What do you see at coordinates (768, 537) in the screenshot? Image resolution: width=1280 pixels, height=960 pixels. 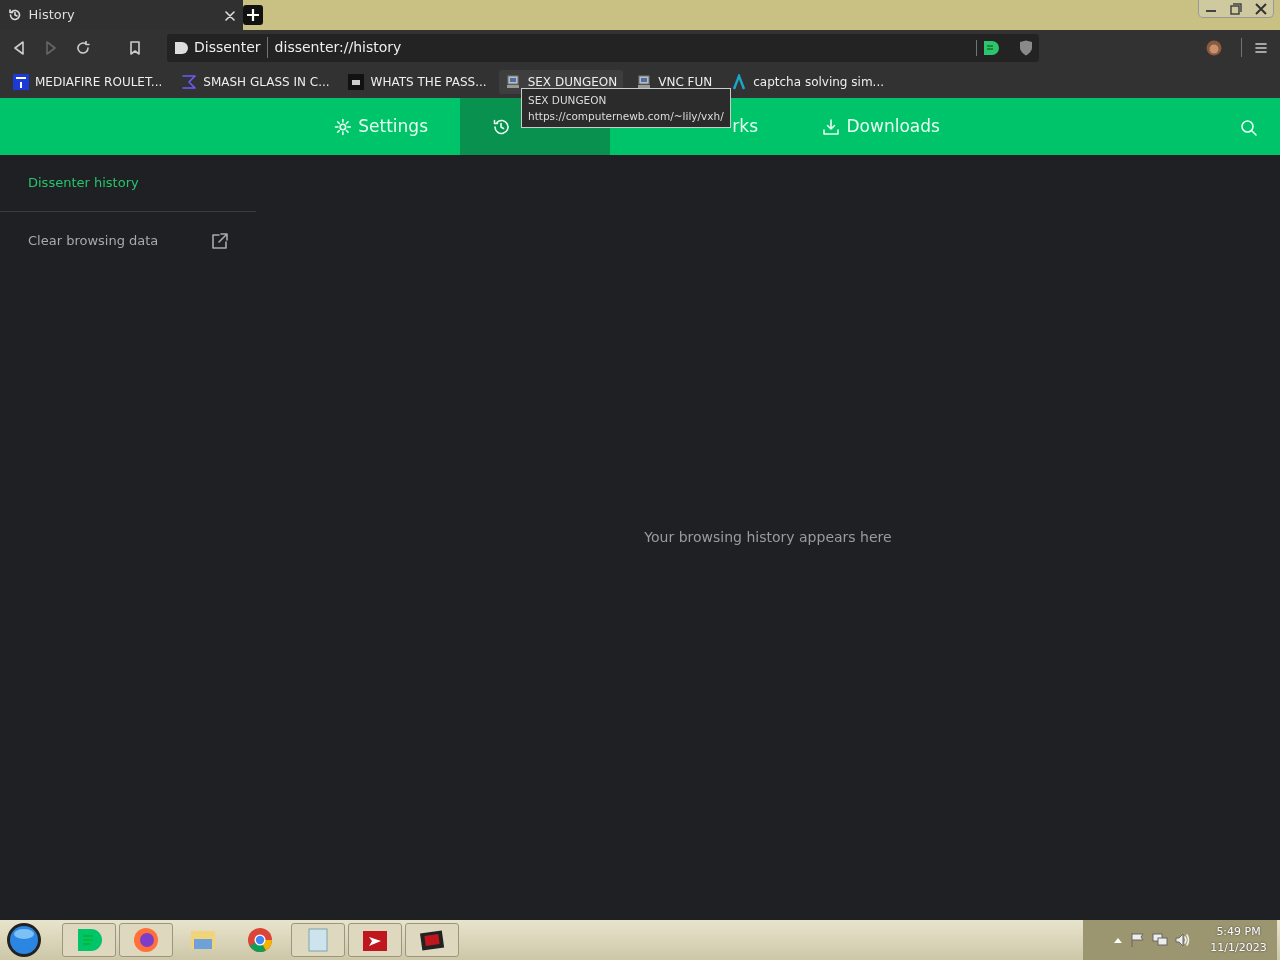 I see `empty-message: Your browsing history appears here` at bounding box center [768, 537].